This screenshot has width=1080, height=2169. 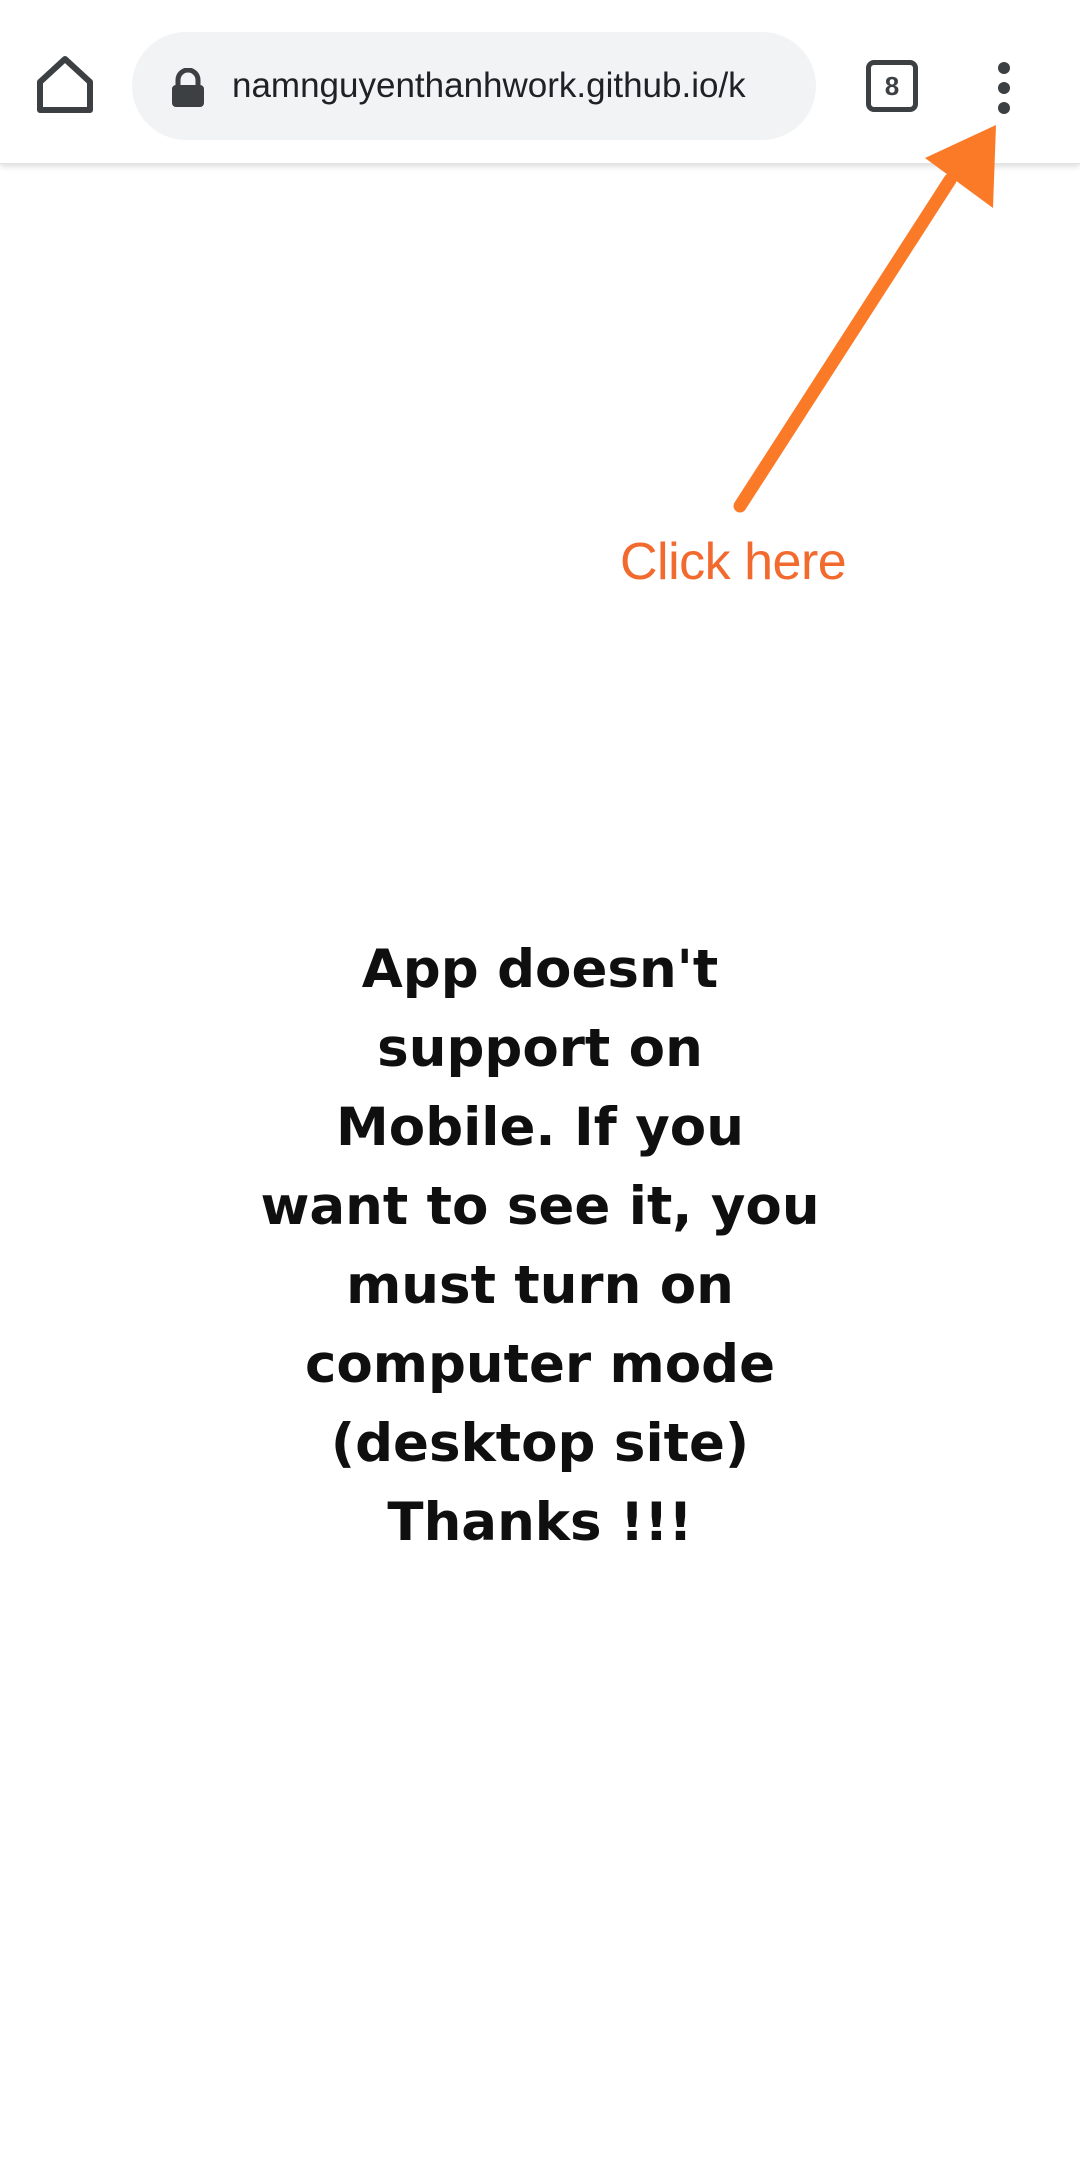 I want to click on message-line: (desktop site), so click(x=540, y=1443).